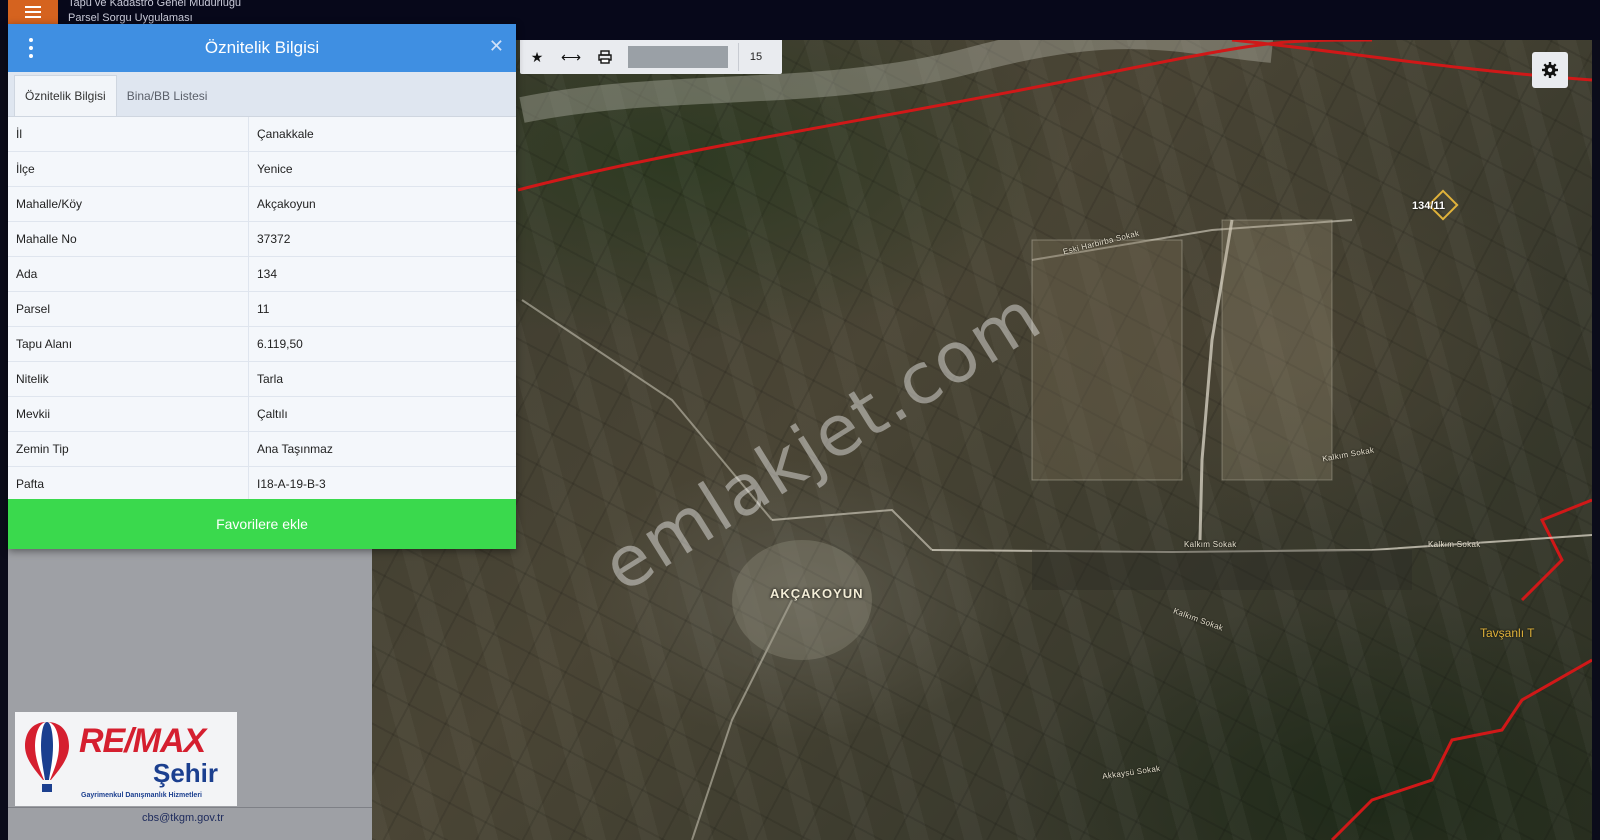 This screenshot has width=1600, height=840. I want to click on table-row: İlçe Yenice, so click(262, 169).